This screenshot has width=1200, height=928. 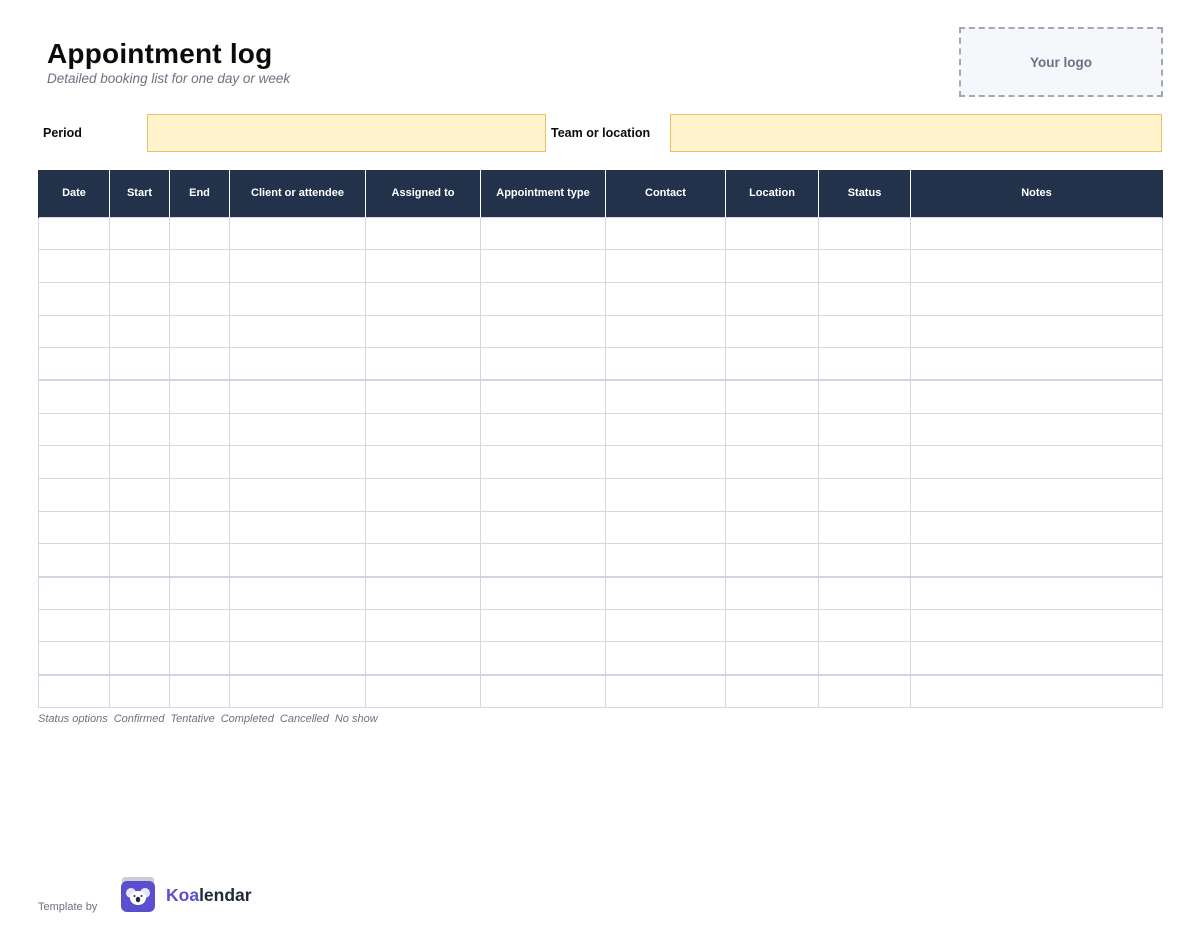 What do you see at coordinates (346, 133) in the screenshot?
I see `period-input` at bounding box center [346, 133].